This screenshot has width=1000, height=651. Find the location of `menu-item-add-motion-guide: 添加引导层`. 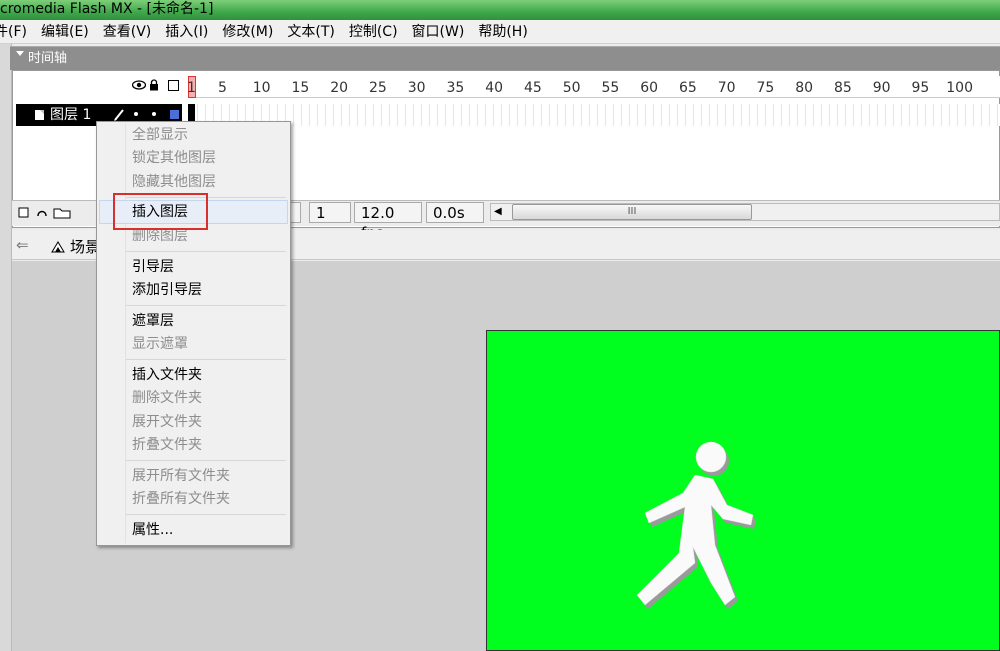

menu-item-add-motion-guide: 添加引导层 is located at coordinates (167, 290).